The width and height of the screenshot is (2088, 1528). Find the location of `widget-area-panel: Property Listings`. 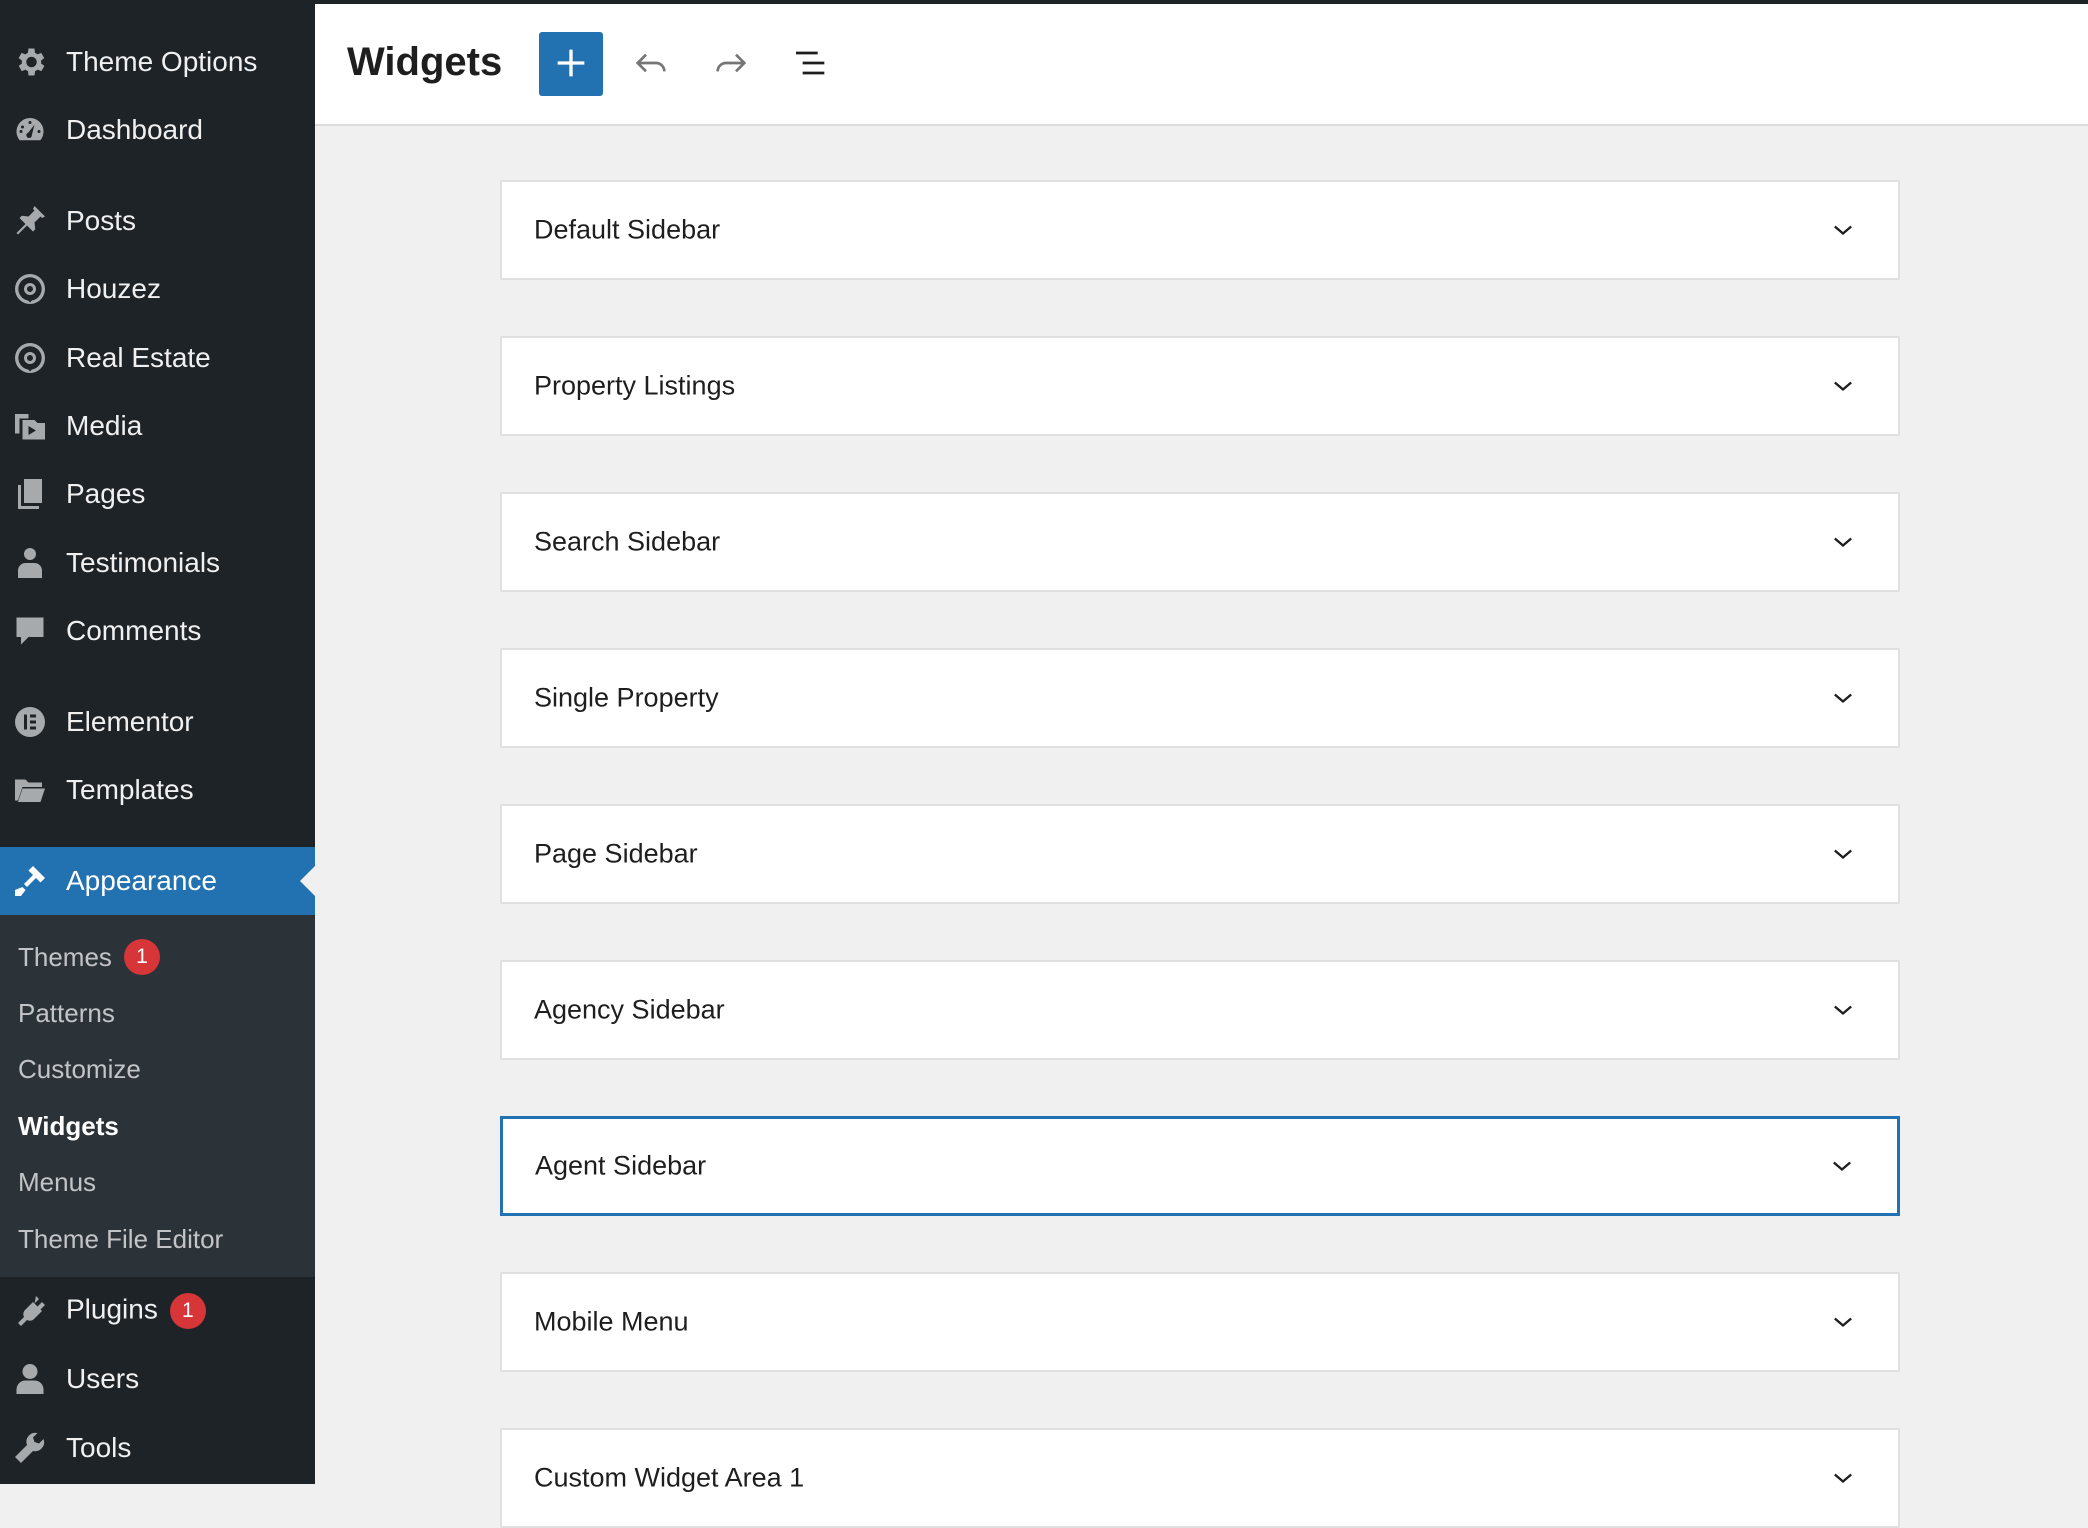

widget-area-panel: Property Listings is located at coordinates (1200, 386).